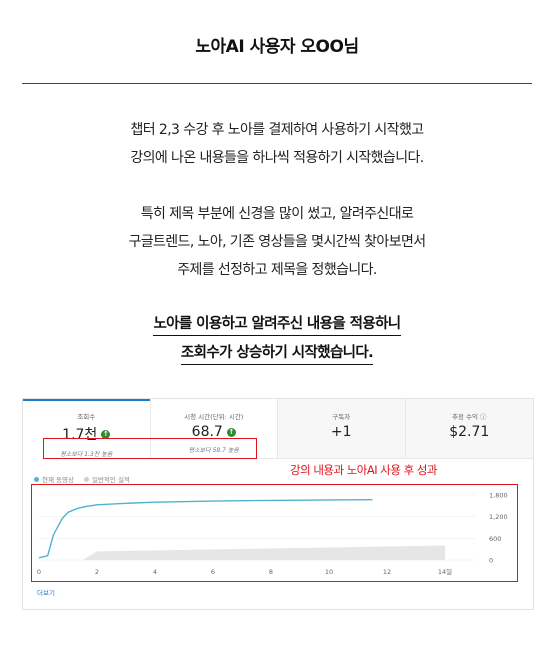 The width and height of the screenshot is (554, 658). Describe the element at coordinates (231, 432) in the screenshot. I see `arrow-up-icon: ↑` at that location.